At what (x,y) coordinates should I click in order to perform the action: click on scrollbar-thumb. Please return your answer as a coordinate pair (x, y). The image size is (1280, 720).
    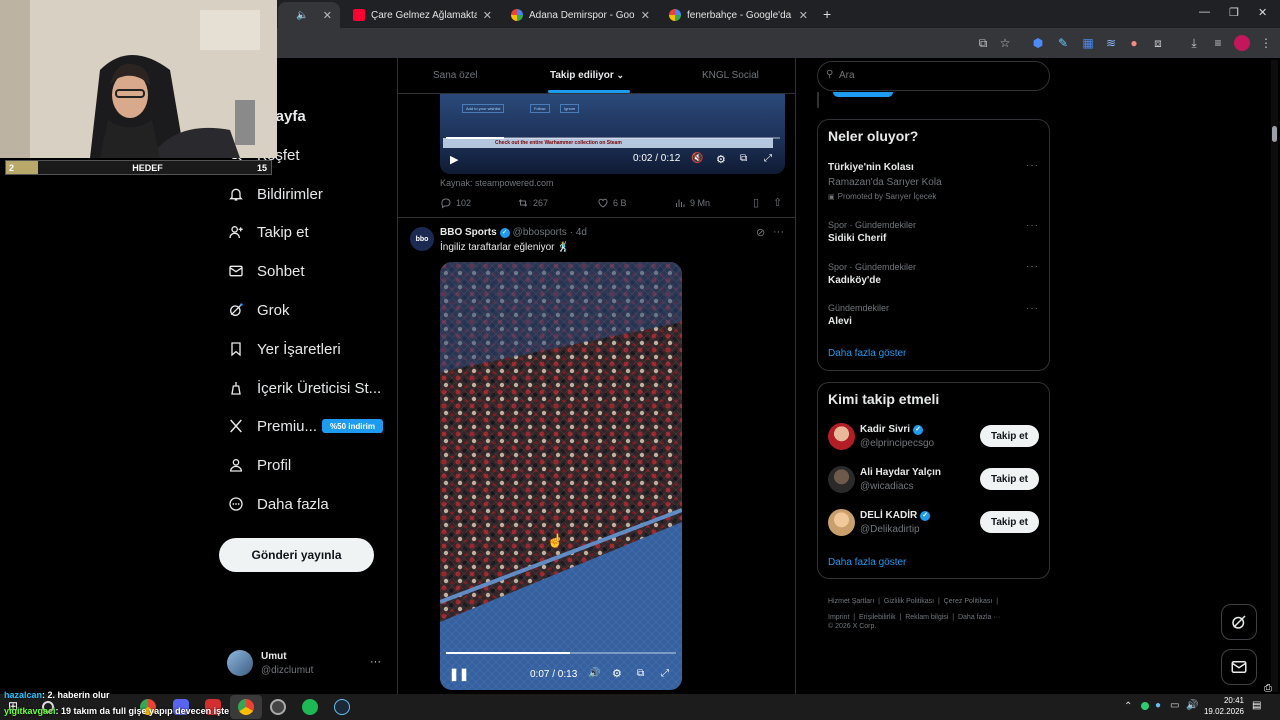
    Looking at the image, I should click on (1274, 134).